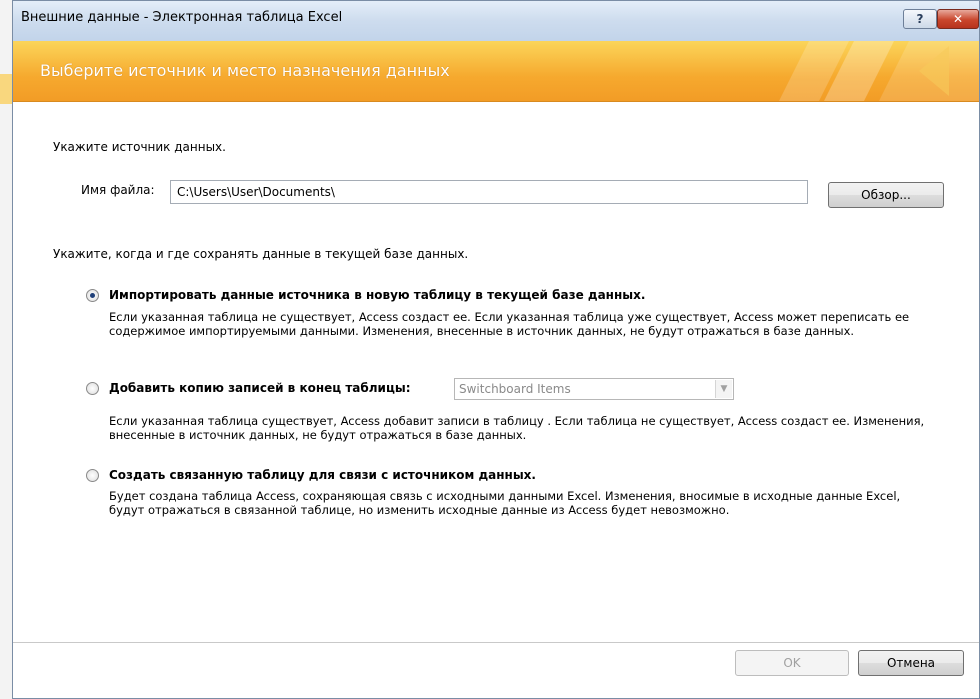  I want to click on help-button: ?, so click(920, 19).